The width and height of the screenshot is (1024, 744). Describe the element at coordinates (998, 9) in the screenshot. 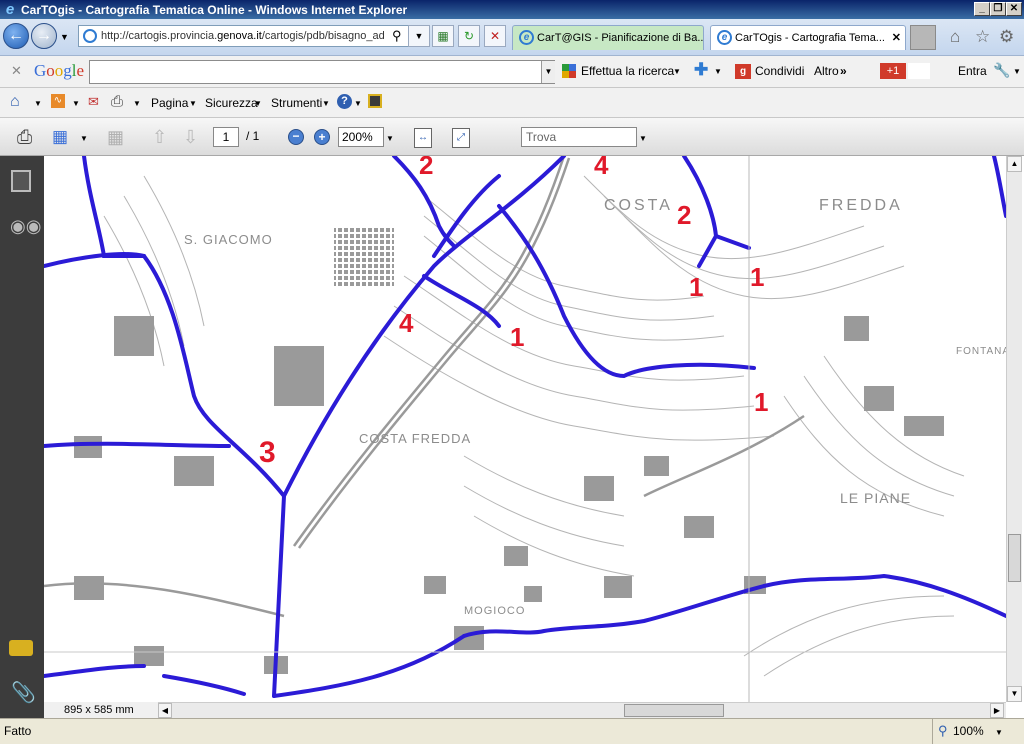

I see `maximize-button: ❐` at that location.